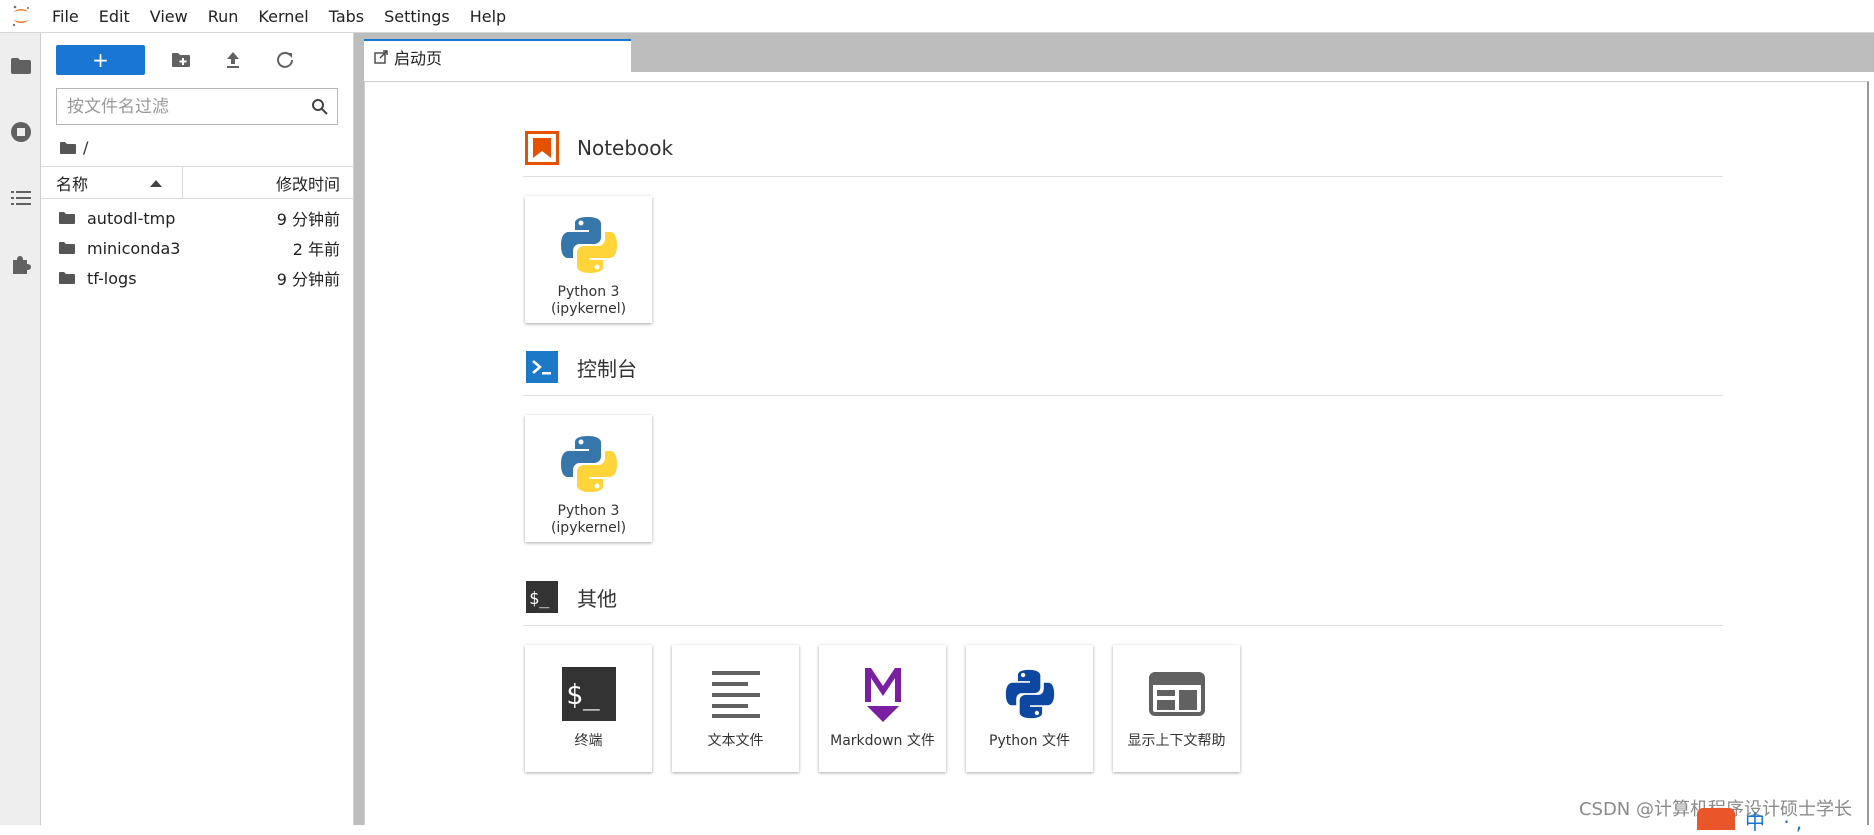 Image resolution: width=1874 pixels, height=835 pixels. Describe the element at coordinates (114, 16) in the screenshot. I see `menu-edit: Edit` at that location.